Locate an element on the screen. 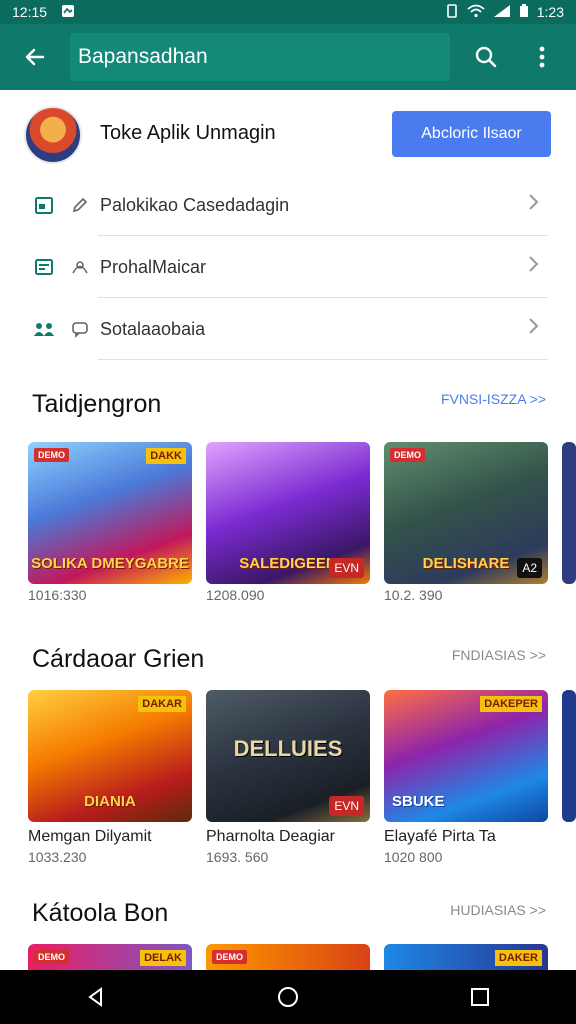 Image resolution: width=576 pixels, height=1024 pixels. game-meta: 10.2. 390 is located at coordinates (413, 595).